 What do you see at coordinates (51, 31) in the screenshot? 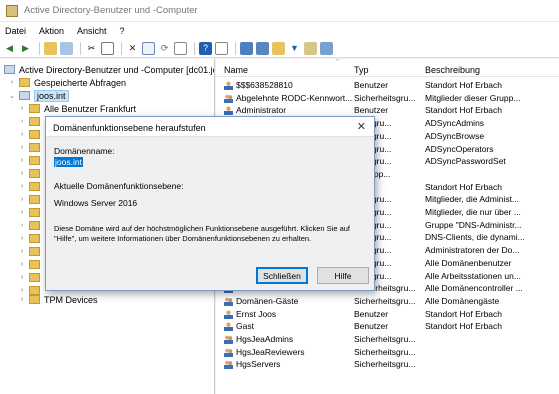
I see `menu-aktion: Aktion` at bounding box center [51, 31].